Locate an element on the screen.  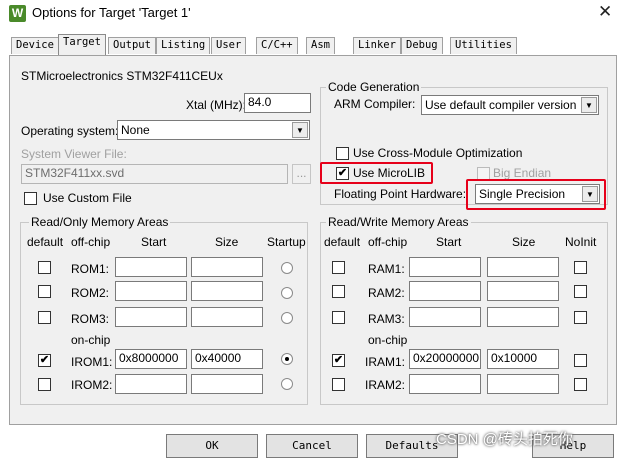
microlib-highlight is located at coordinates (376, 173).